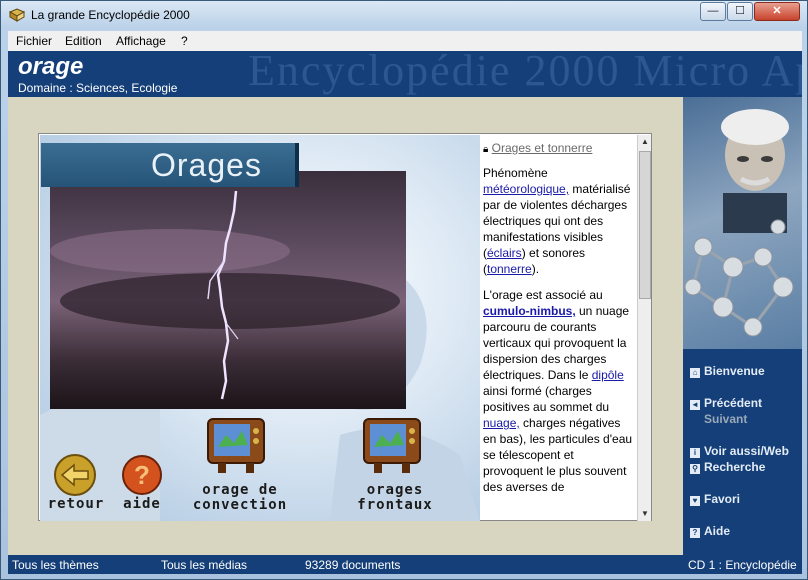  What do you see at coordinates (240, 505) in the screenshot?
I see `convection-label-line2: convection` at bounding box center [240, 505].